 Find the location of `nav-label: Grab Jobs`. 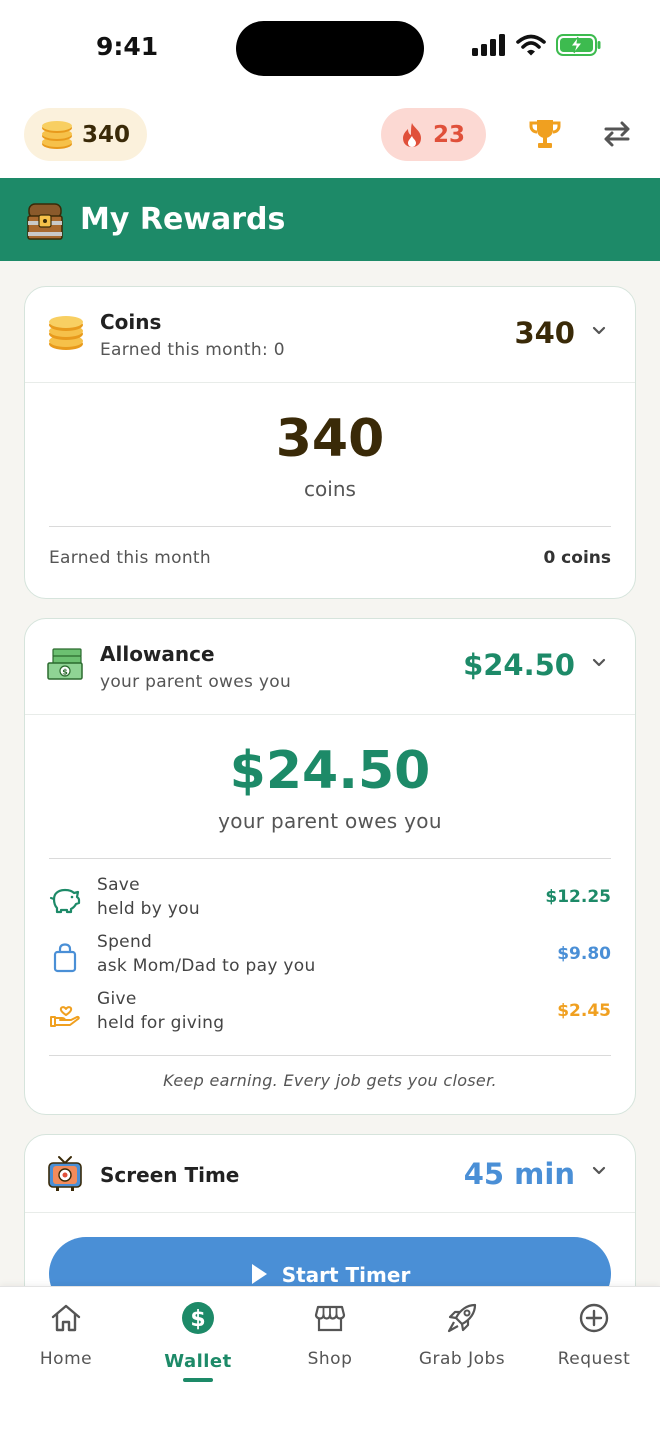

nav-label: Grab Jobs is located at coordinates (462, 1359).